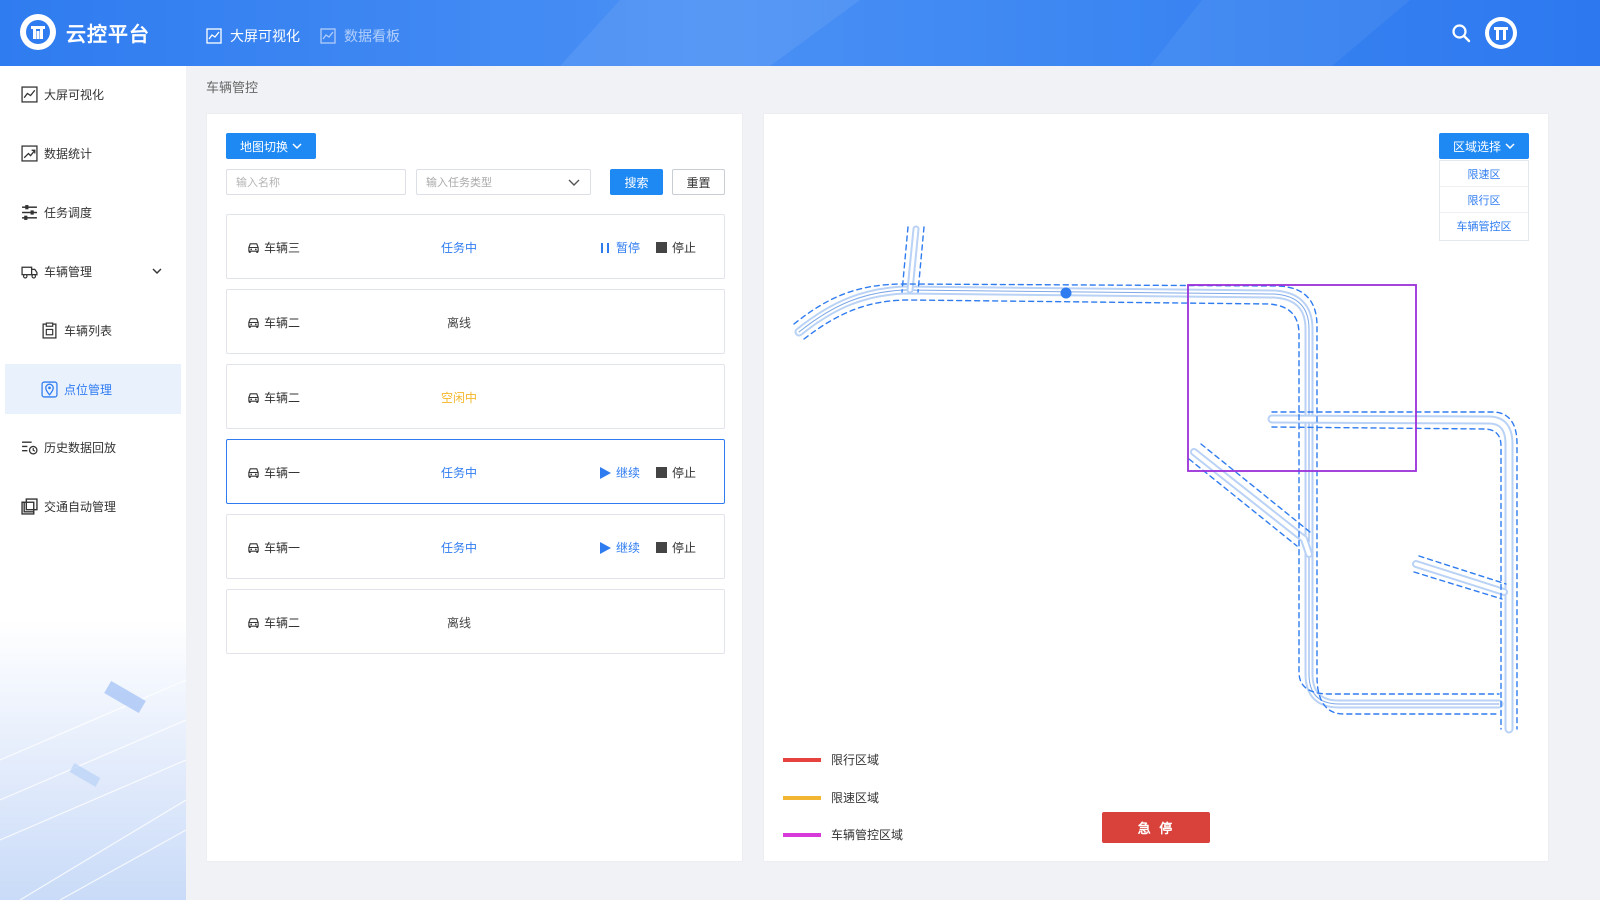 The image size is (1600, 900). Describe the element at coordinates (29, 447) in the screenshot. I see `history-list-icon` at that location.